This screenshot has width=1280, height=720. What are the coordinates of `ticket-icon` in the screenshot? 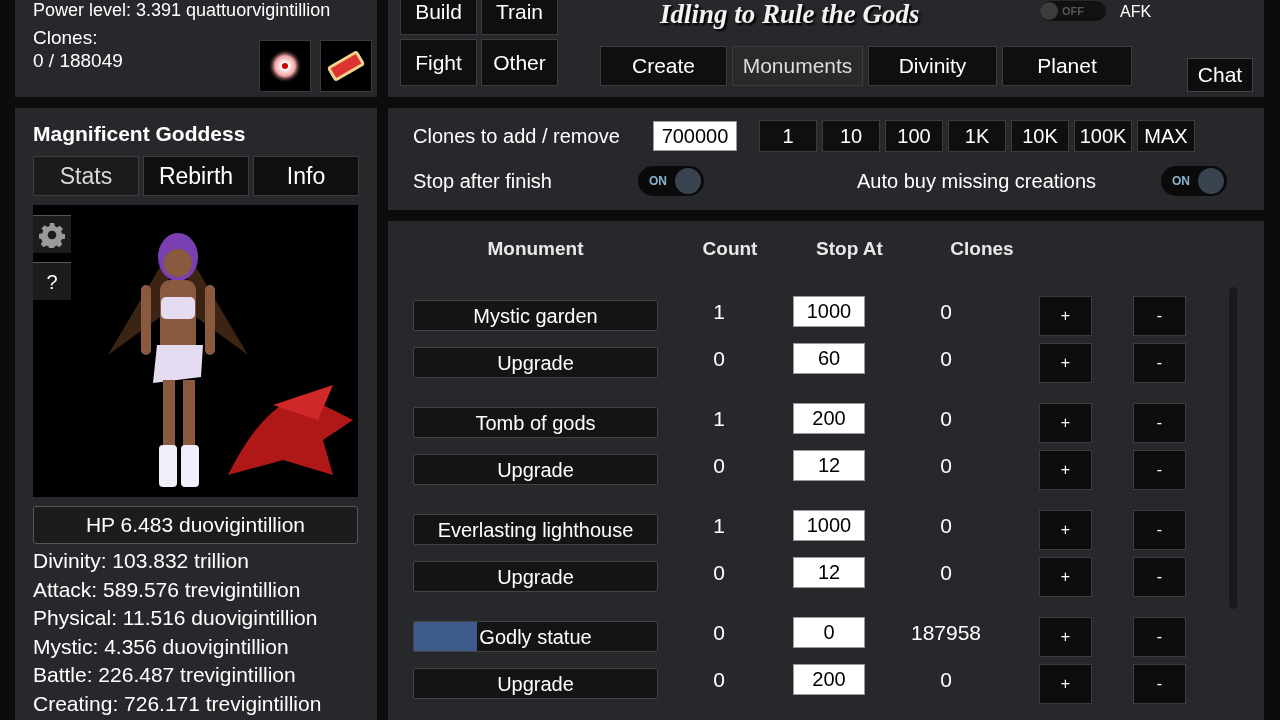 It's located at (346, 66).